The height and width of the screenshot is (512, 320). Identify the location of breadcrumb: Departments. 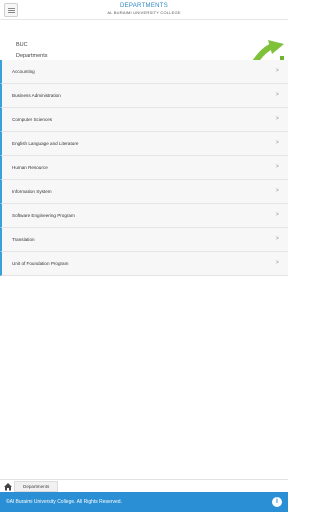
(144, 485).